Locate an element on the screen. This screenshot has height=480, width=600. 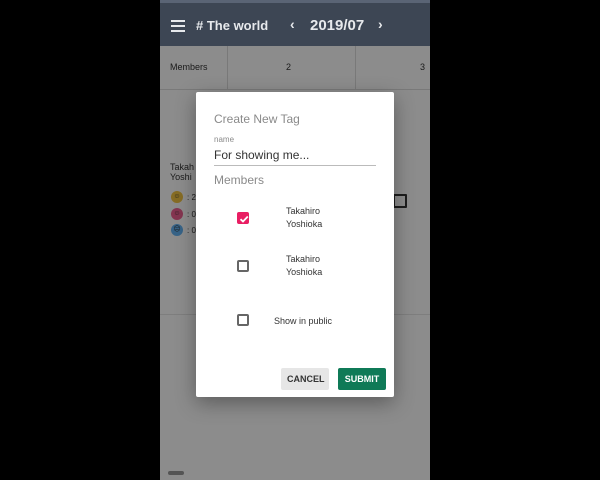
check-icon is located at coordinates (244, 219).